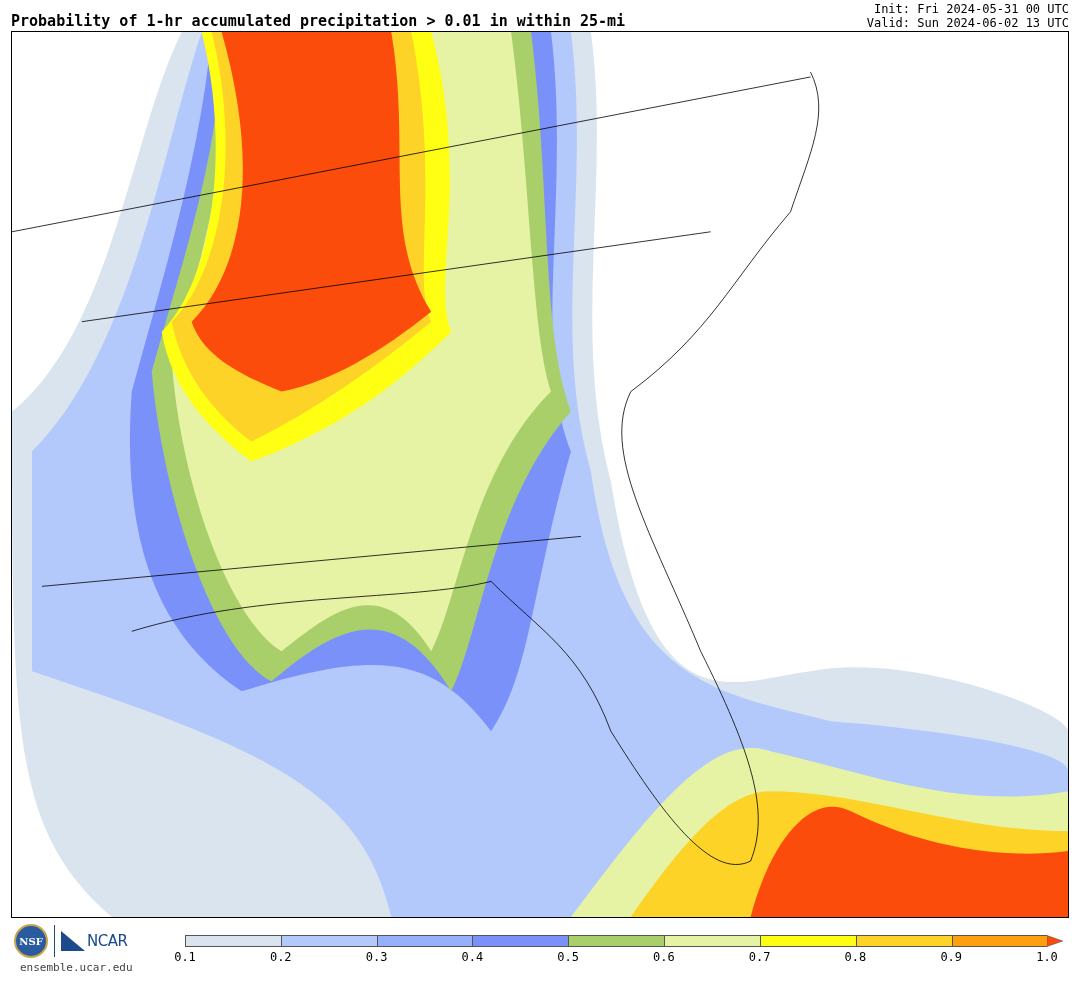 The width and height of the screenshot is (1080, 988). Describe the element at coordinates (73, 941) in the screenshot. I see `triangle-icon` at that location.